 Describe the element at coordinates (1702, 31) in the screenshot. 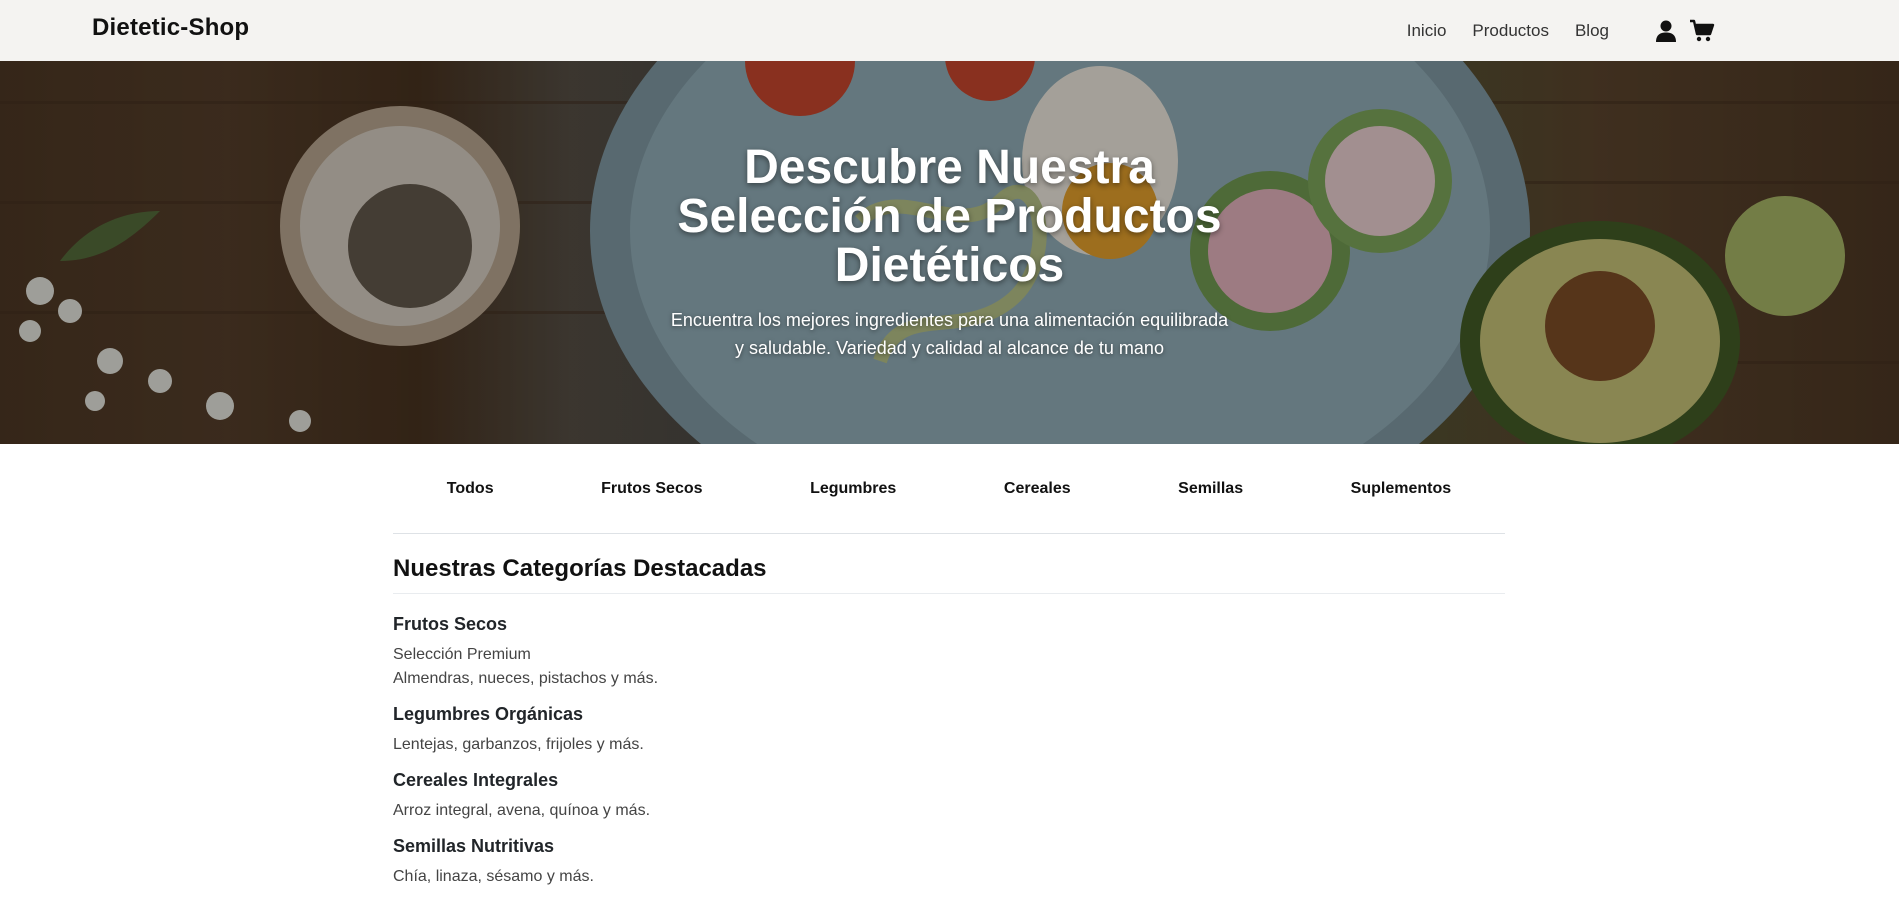

I see `cart-icon` at that location.